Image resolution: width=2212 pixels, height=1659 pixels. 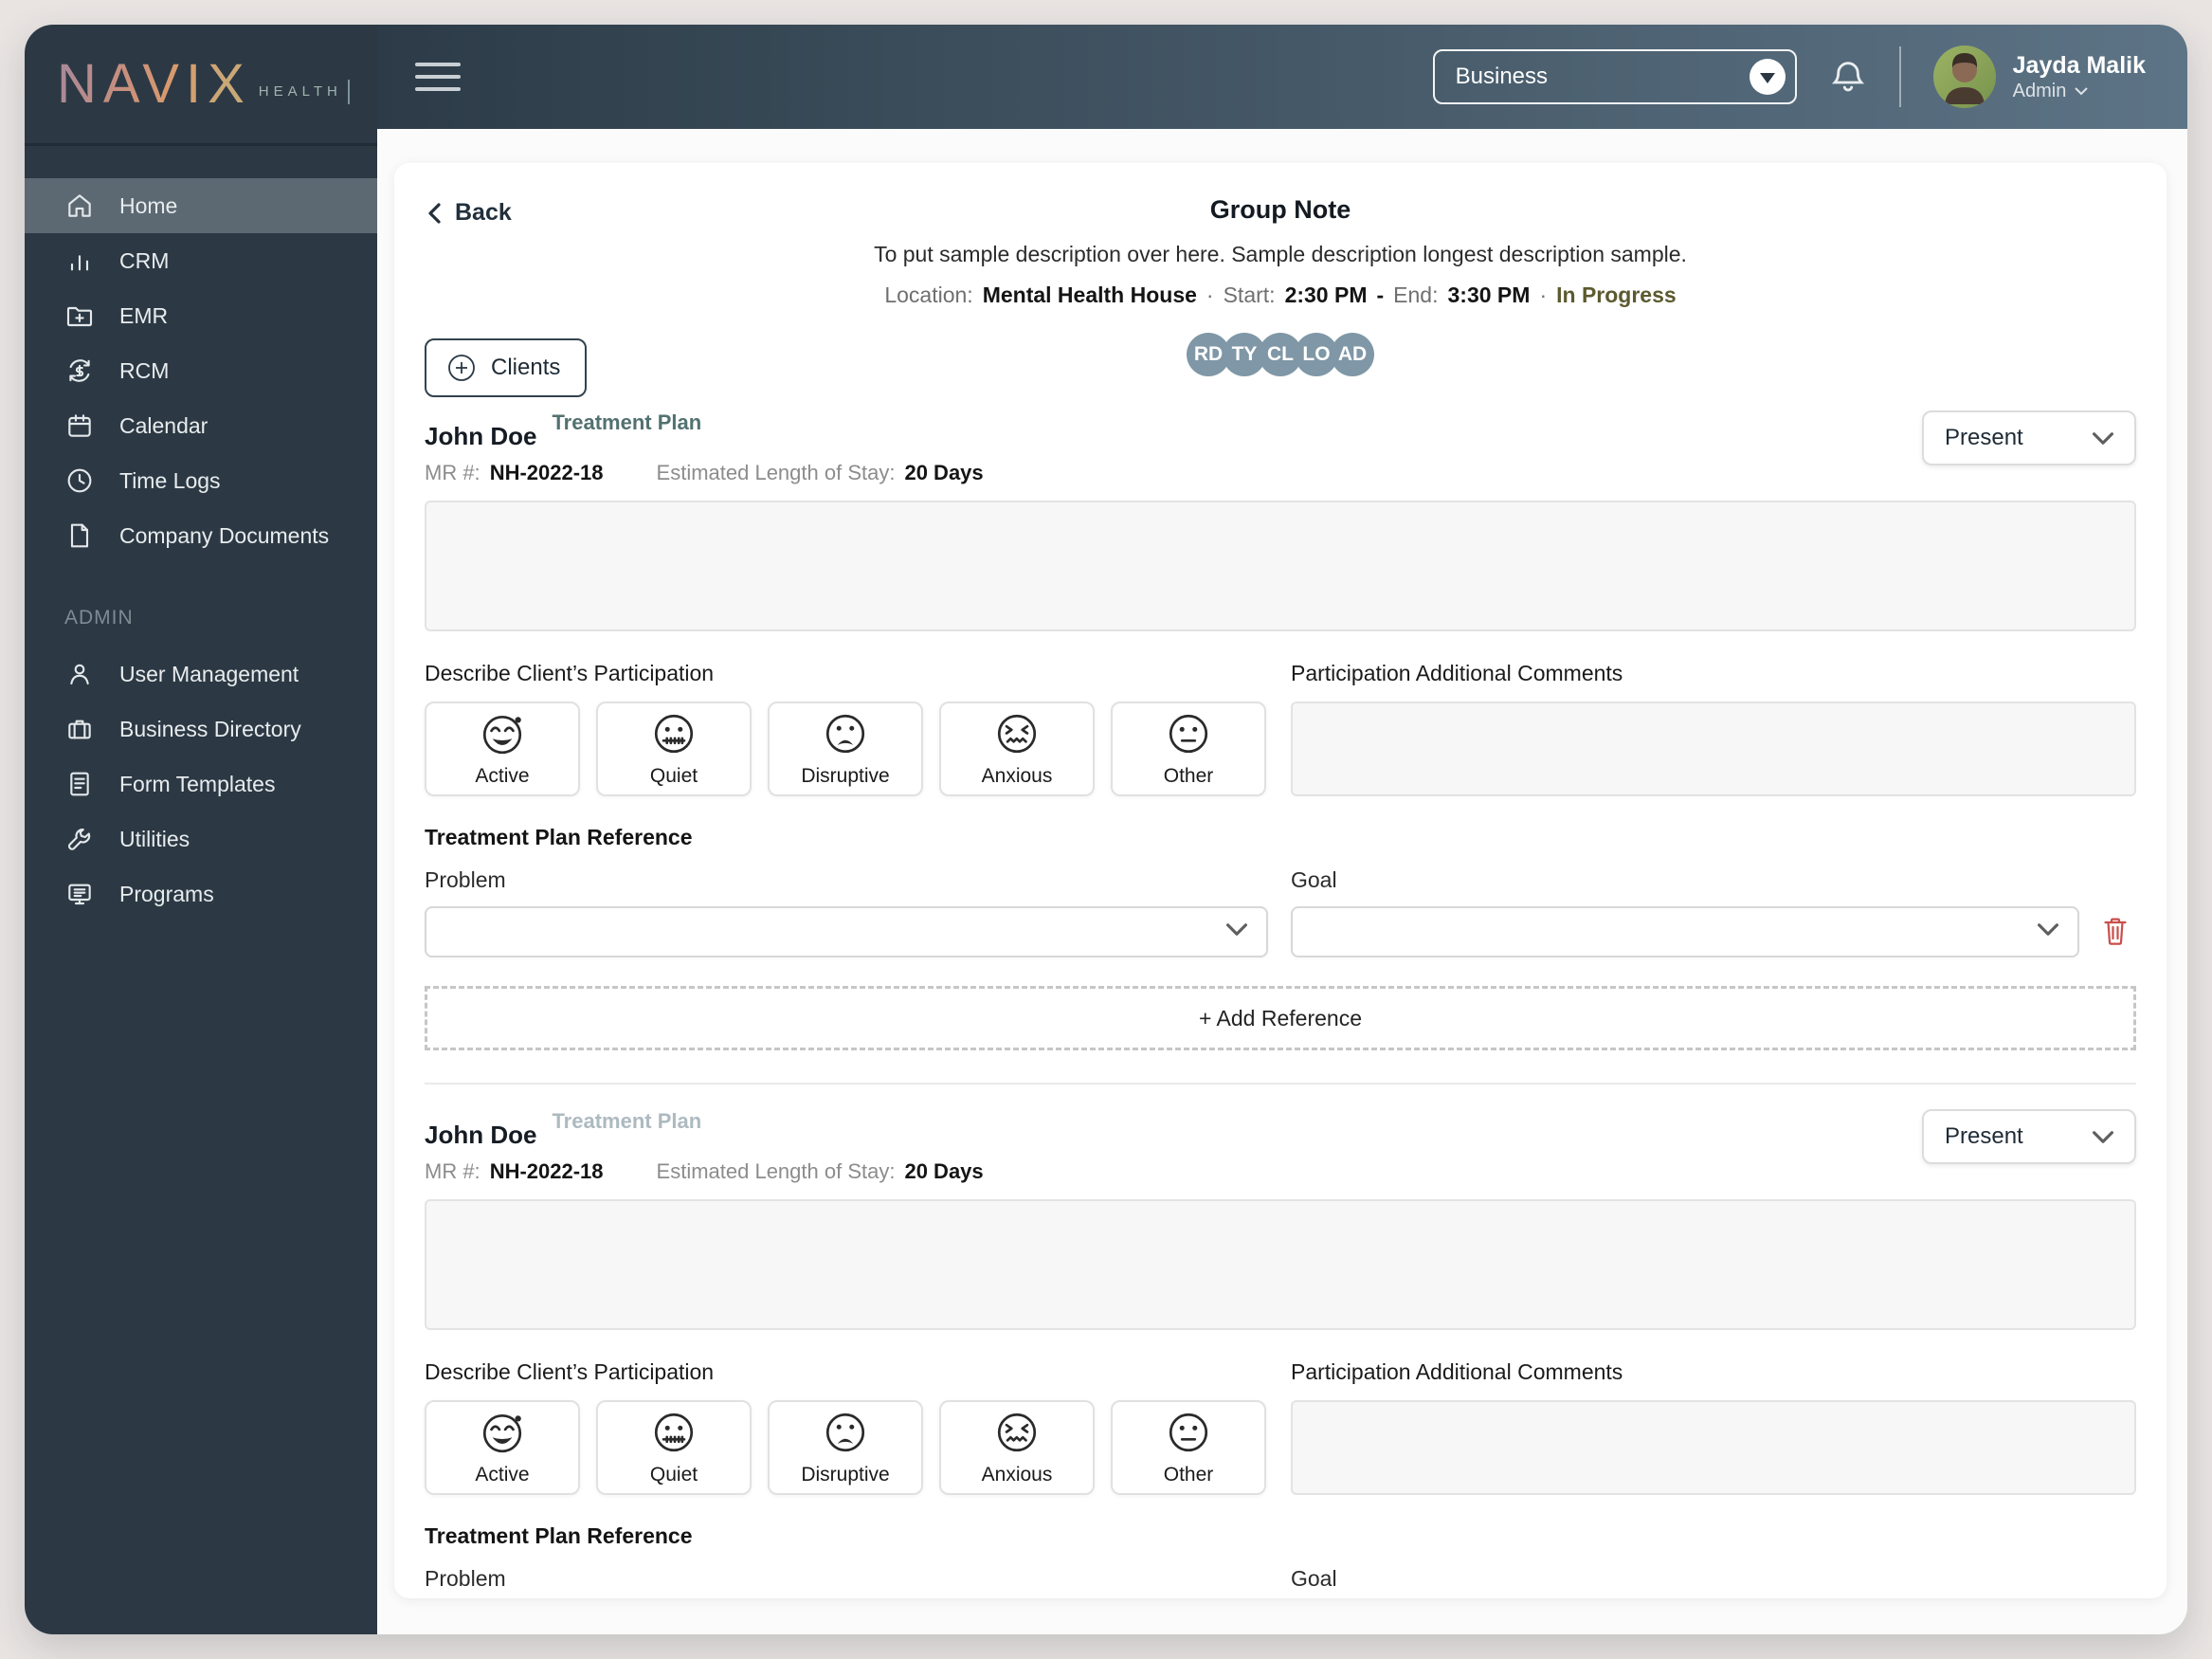 I want to click on participation-label: Describe Client’s Participation, so click(x=570, y=673).